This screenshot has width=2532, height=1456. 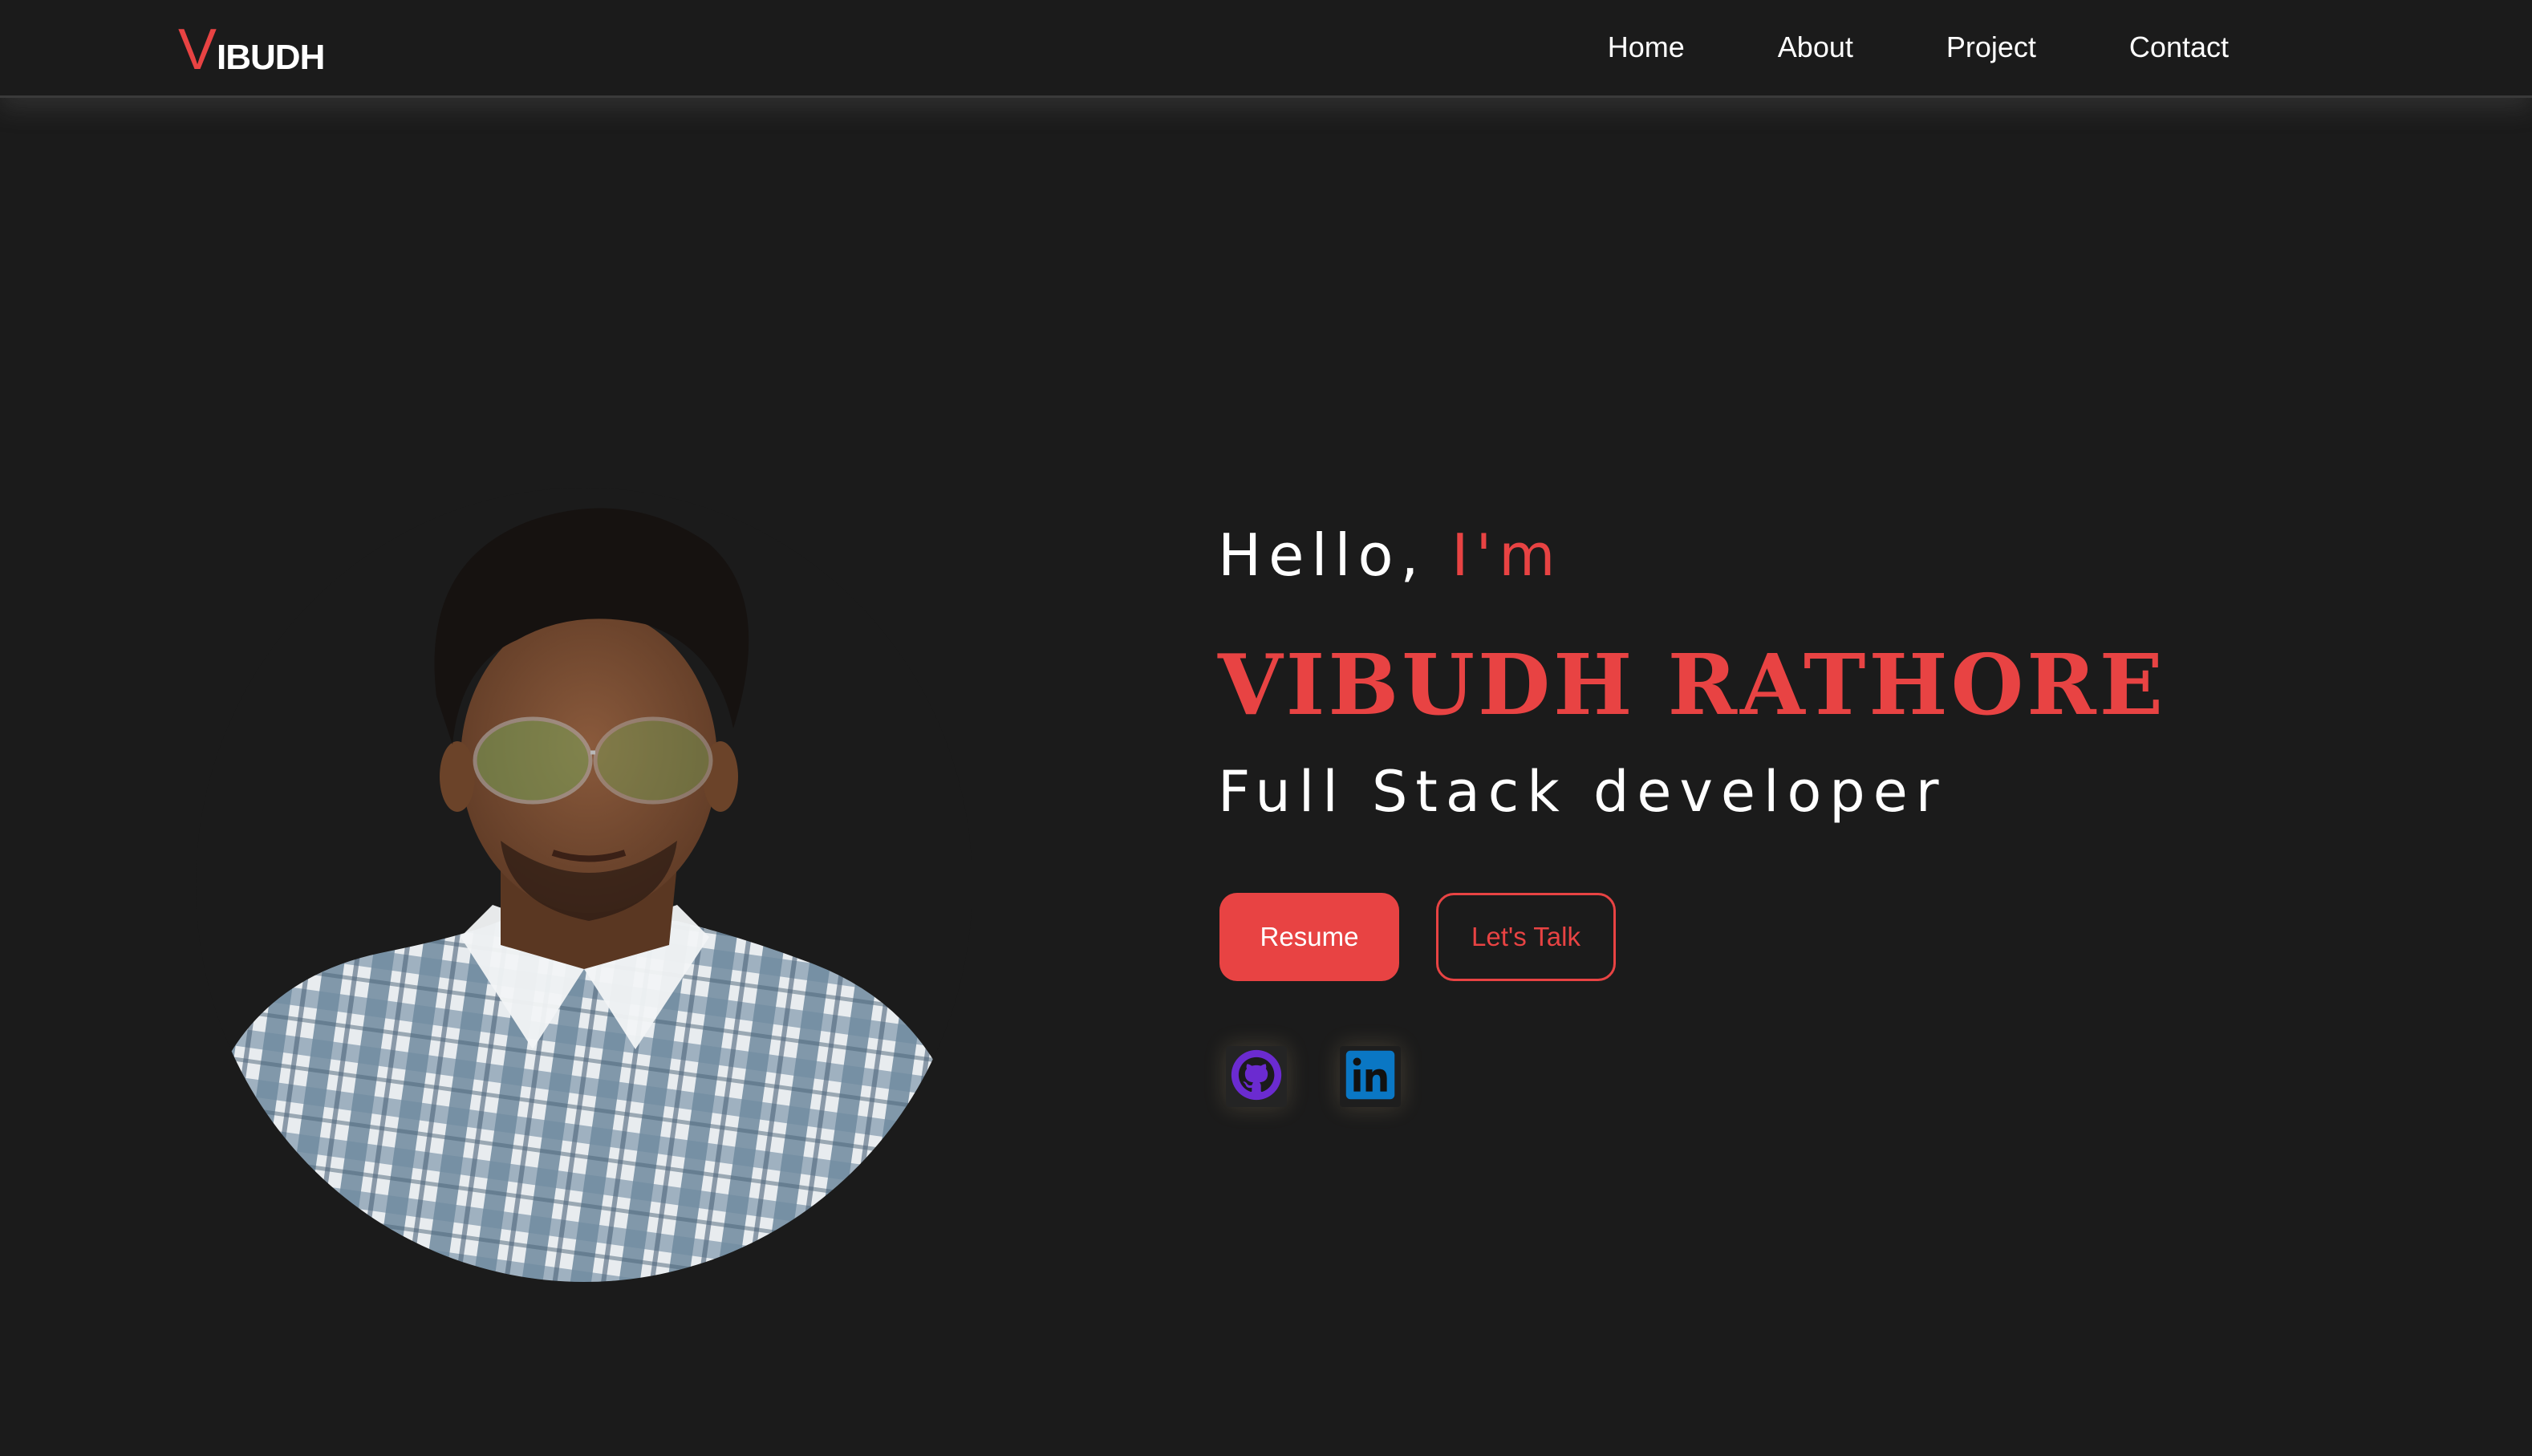 What do you see at coordinates (1646, 47) in the screenshot?
I see `nav-link-home: Home` at bounding box center [1646, 47].